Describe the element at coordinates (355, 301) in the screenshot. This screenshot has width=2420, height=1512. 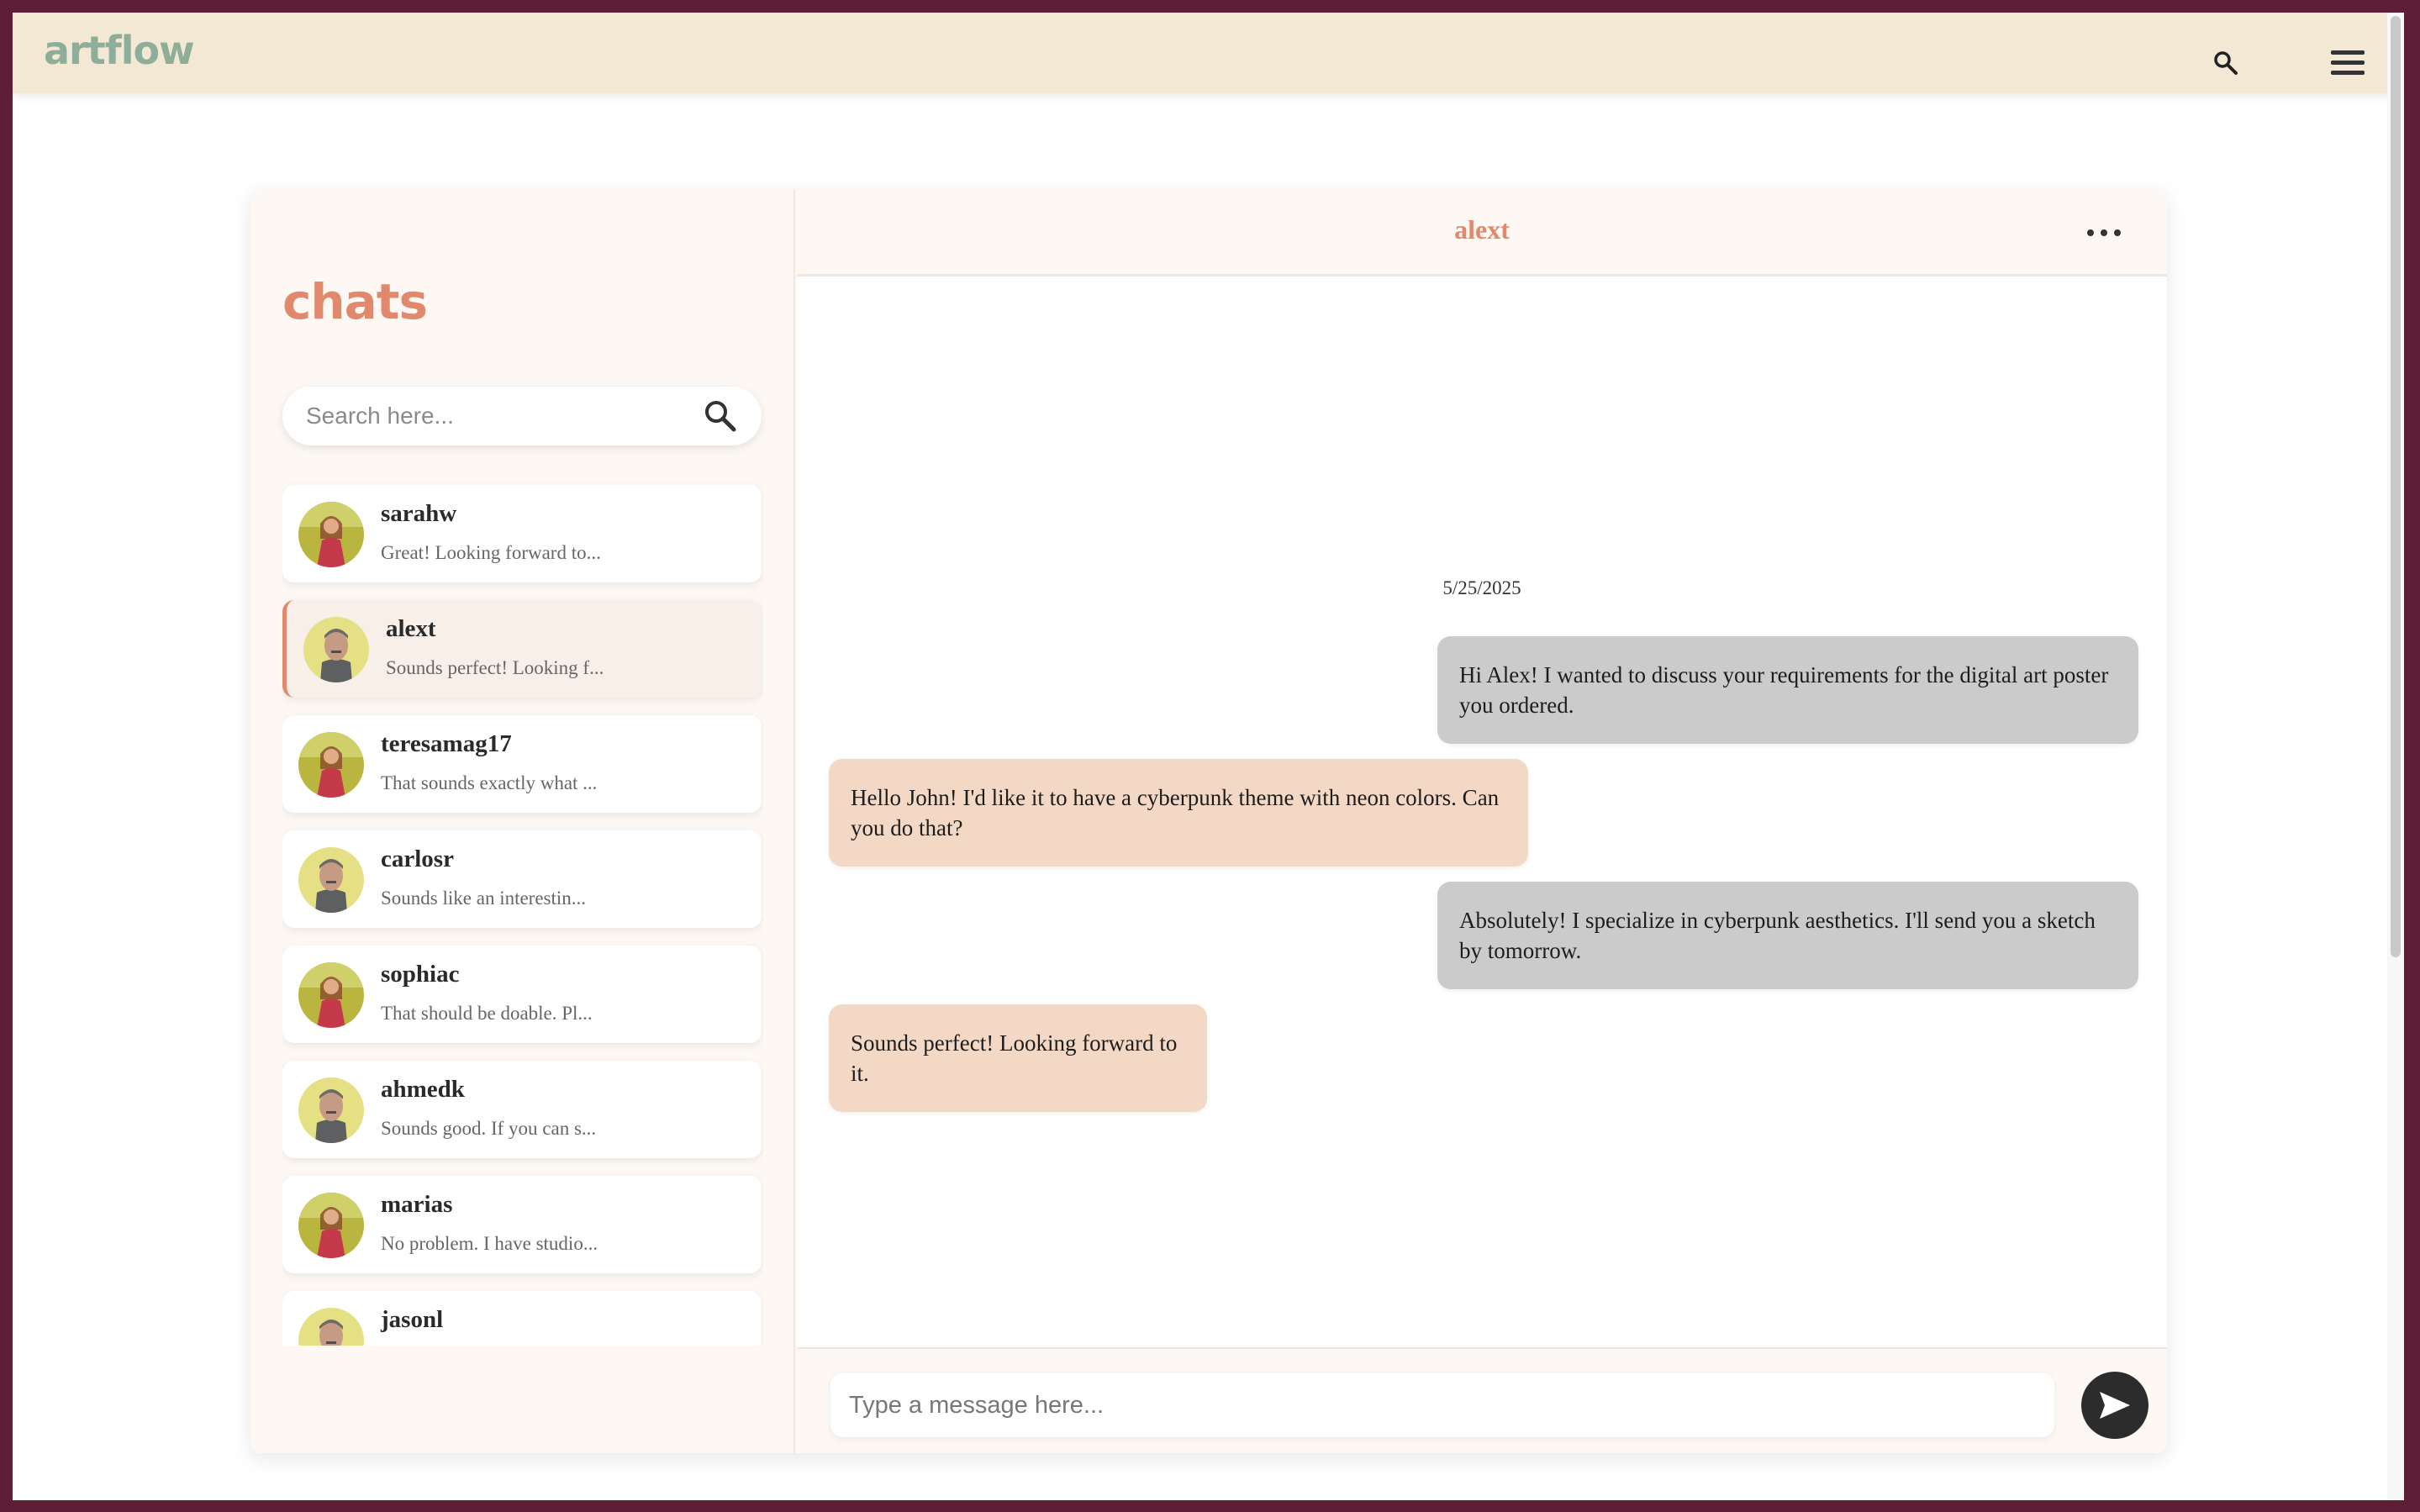
I see `sidebar-title: chats` at that location.